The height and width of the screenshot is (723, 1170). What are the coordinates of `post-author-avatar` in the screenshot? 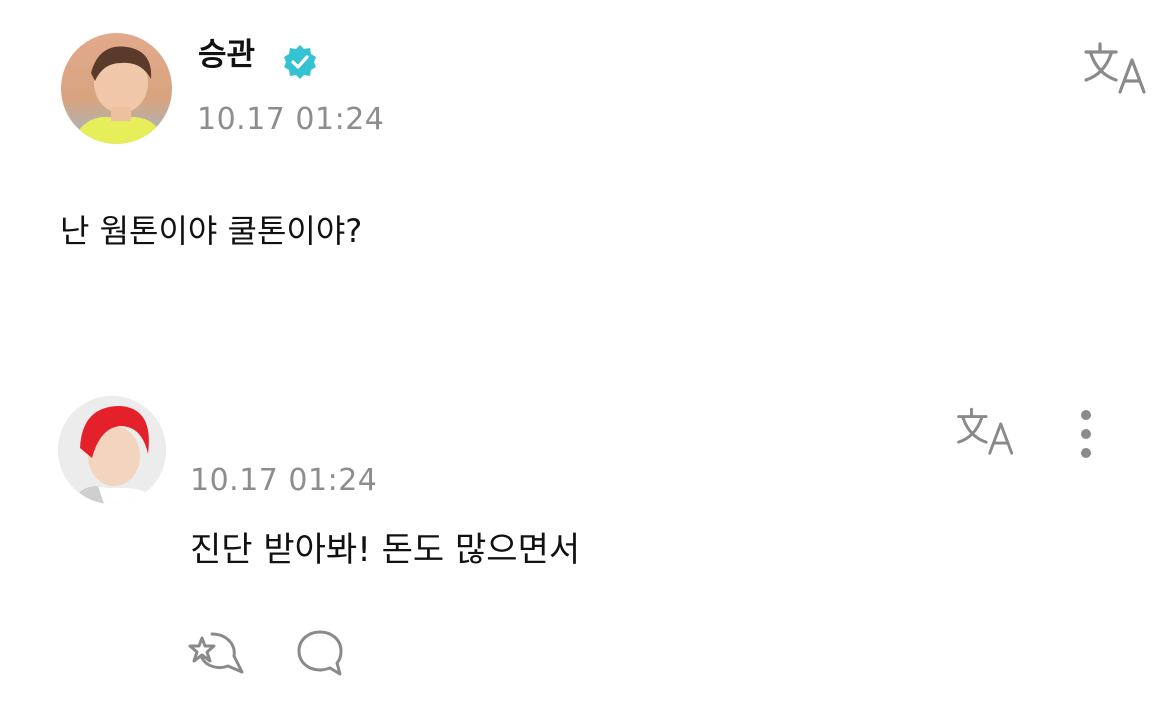 It's located at (116, 88).